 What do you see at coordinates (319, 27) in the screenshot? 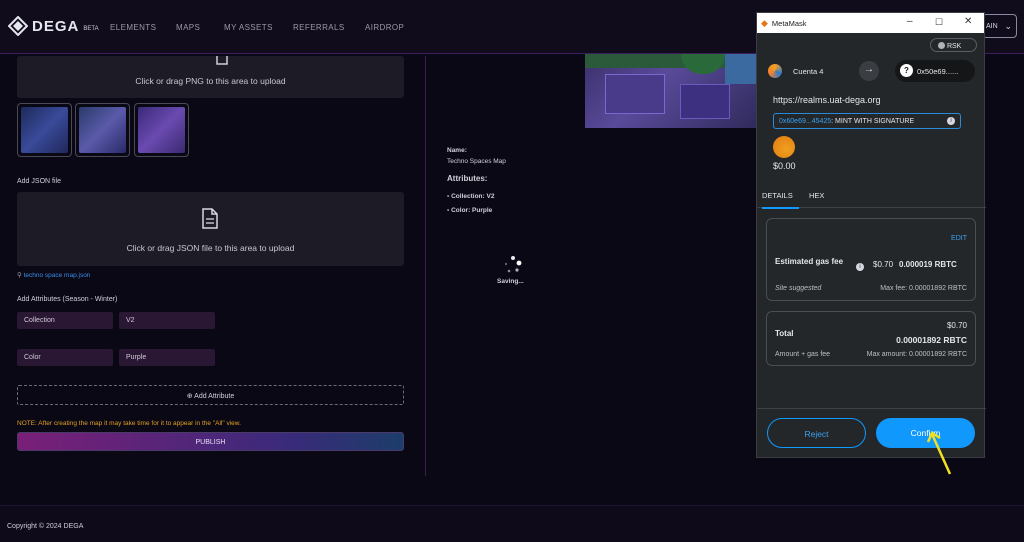
I see `nav-referrals: REFERRALS` at bounding box center [319, 27].